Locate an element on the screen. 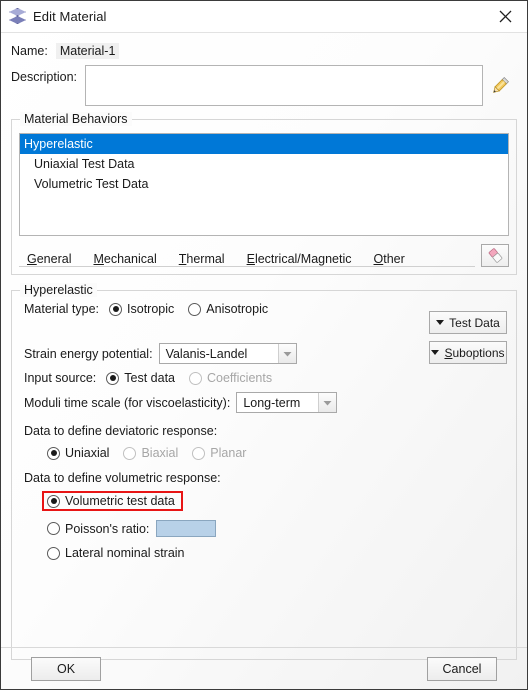  pencil-icon is located at coordinates (501, 84).